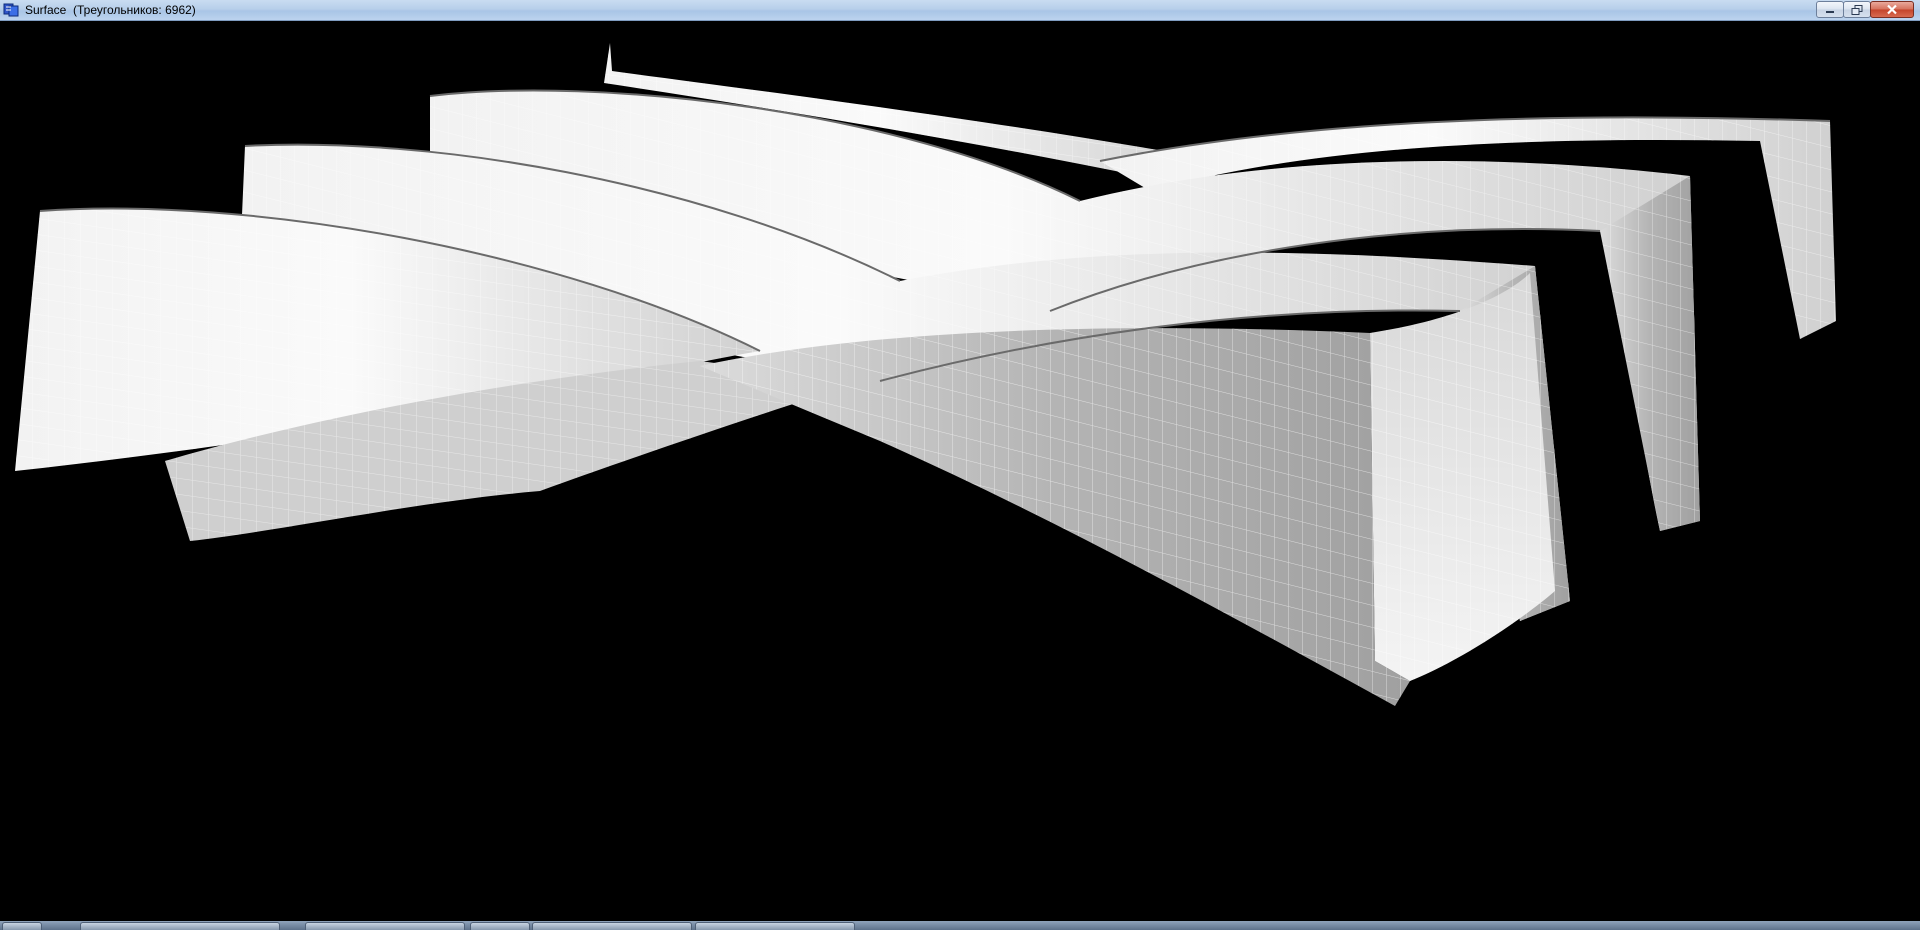 This screenshot has width=1920, height=930. I want to click on taskbar, so click(960, 925).